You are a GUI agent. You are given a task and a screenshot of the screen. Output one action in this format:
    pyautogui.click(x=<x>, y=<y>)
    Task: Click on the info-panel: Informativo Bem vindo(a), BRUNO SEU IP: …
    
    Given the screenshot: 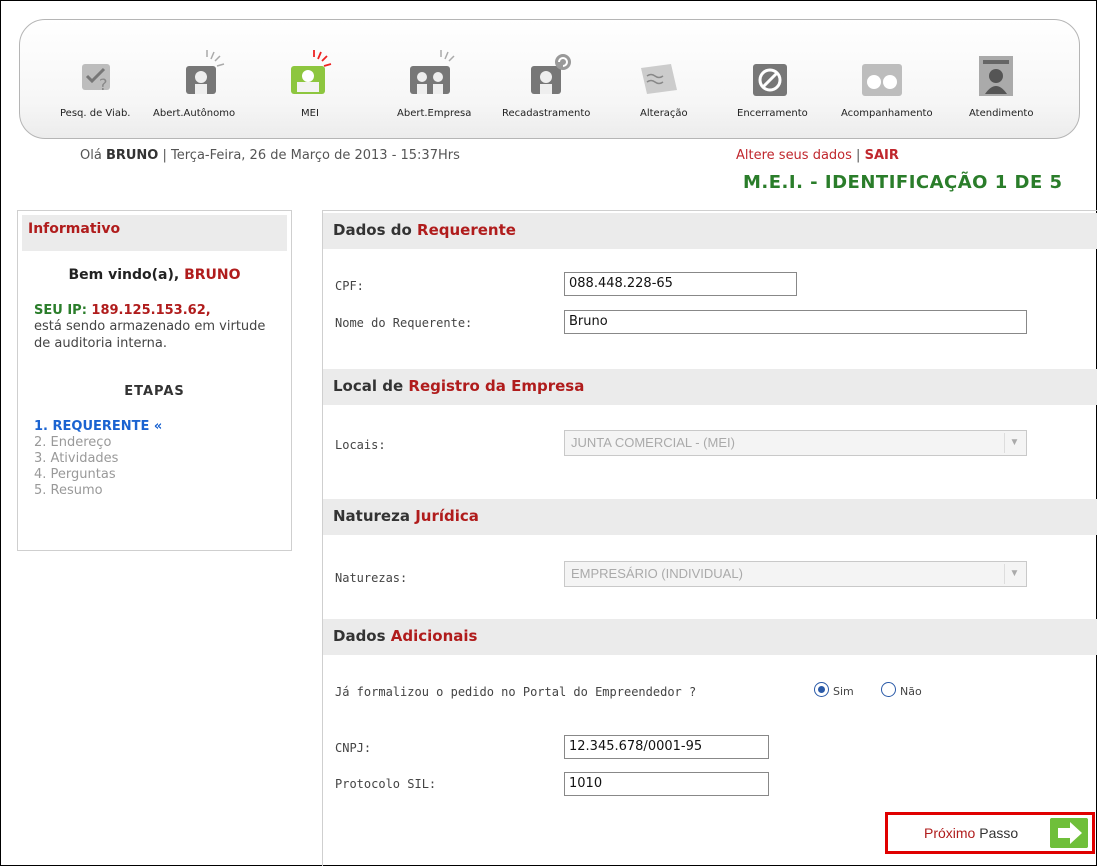 What is the action you would take?
    pyautogui.click(x=154, y=380)
    